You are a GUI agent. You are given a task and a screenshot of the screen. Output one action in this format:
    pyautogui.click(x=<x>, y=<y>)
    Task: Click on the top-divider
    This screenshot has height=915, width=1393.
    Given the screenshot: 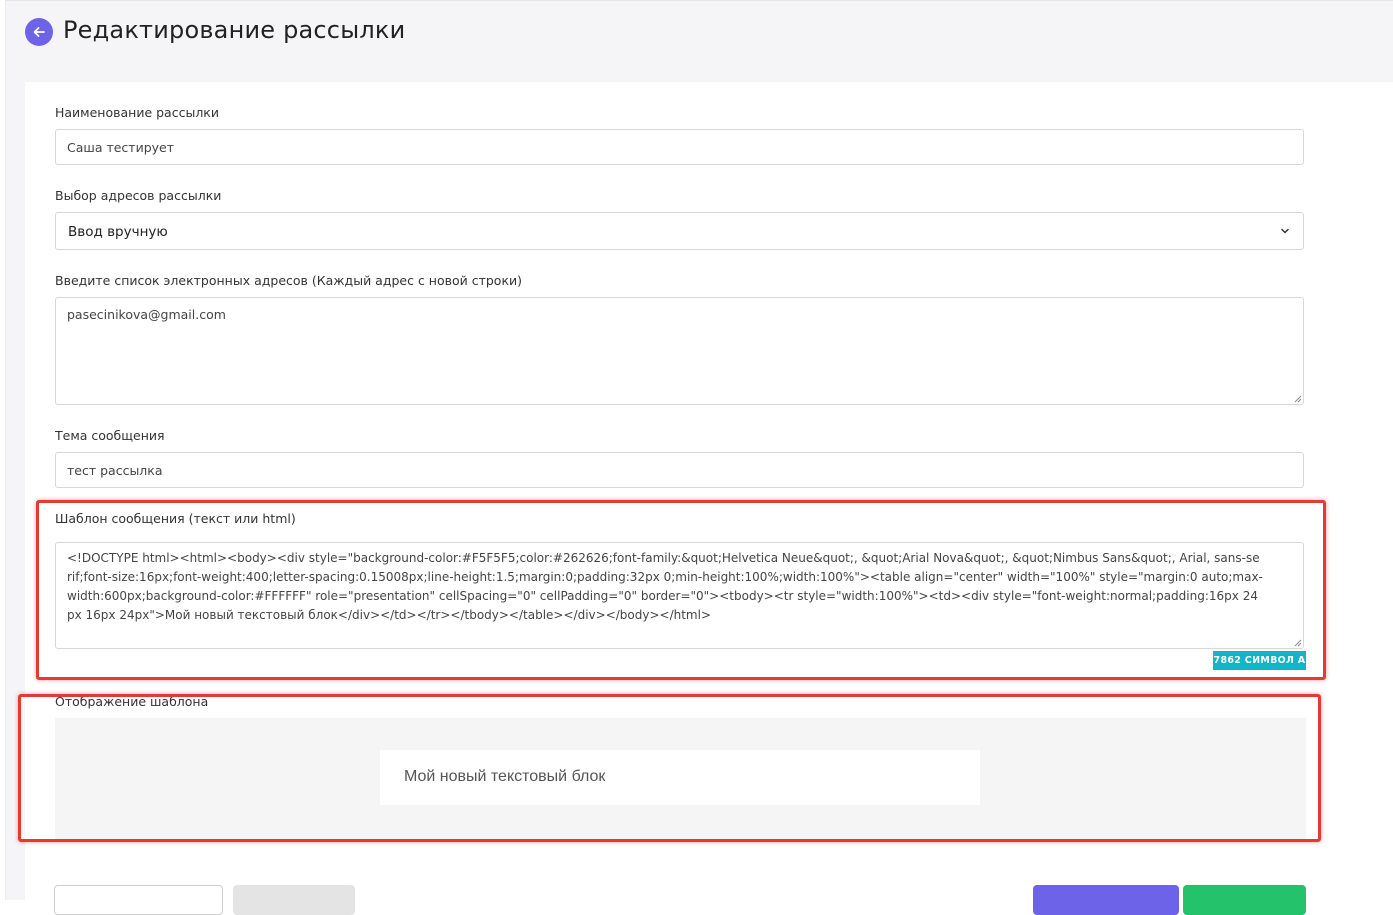 What is the action you would take?
    pyautogui.click(x=699, y=0)
    